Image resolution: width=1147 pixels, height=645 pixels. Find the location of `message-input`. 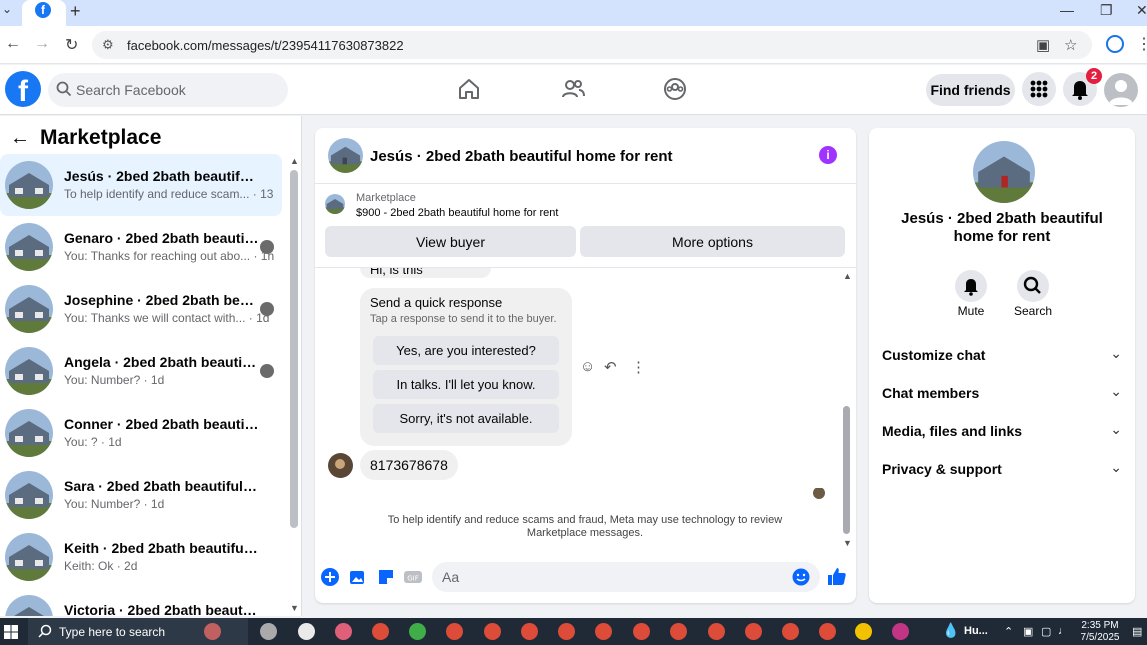

message-input is located at coordinates (612, 577).